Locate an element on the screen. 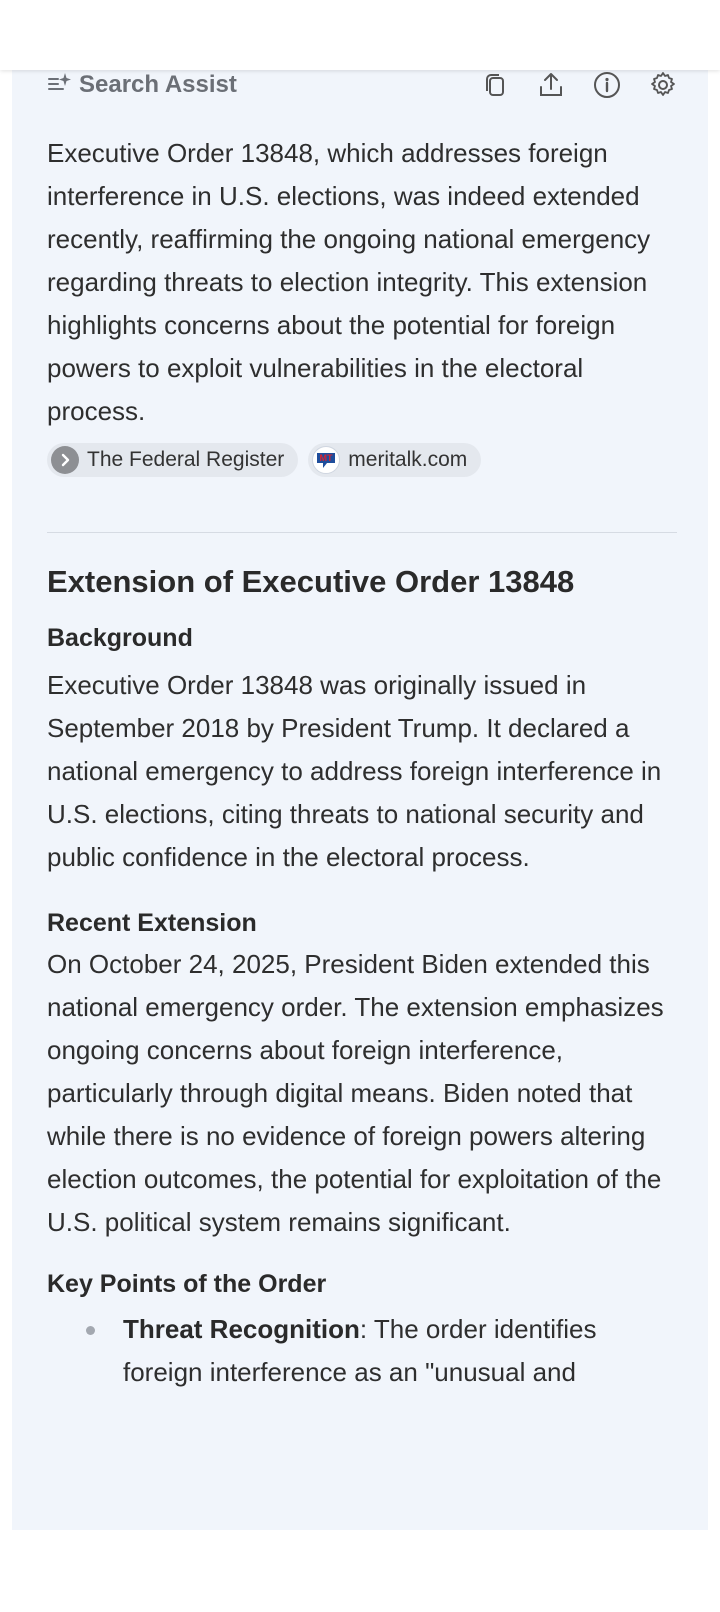 The height and width of the screenshot is (1612, 720). source-chip-meritalk: MT meritalk.com is located at coordinates (395, 460).